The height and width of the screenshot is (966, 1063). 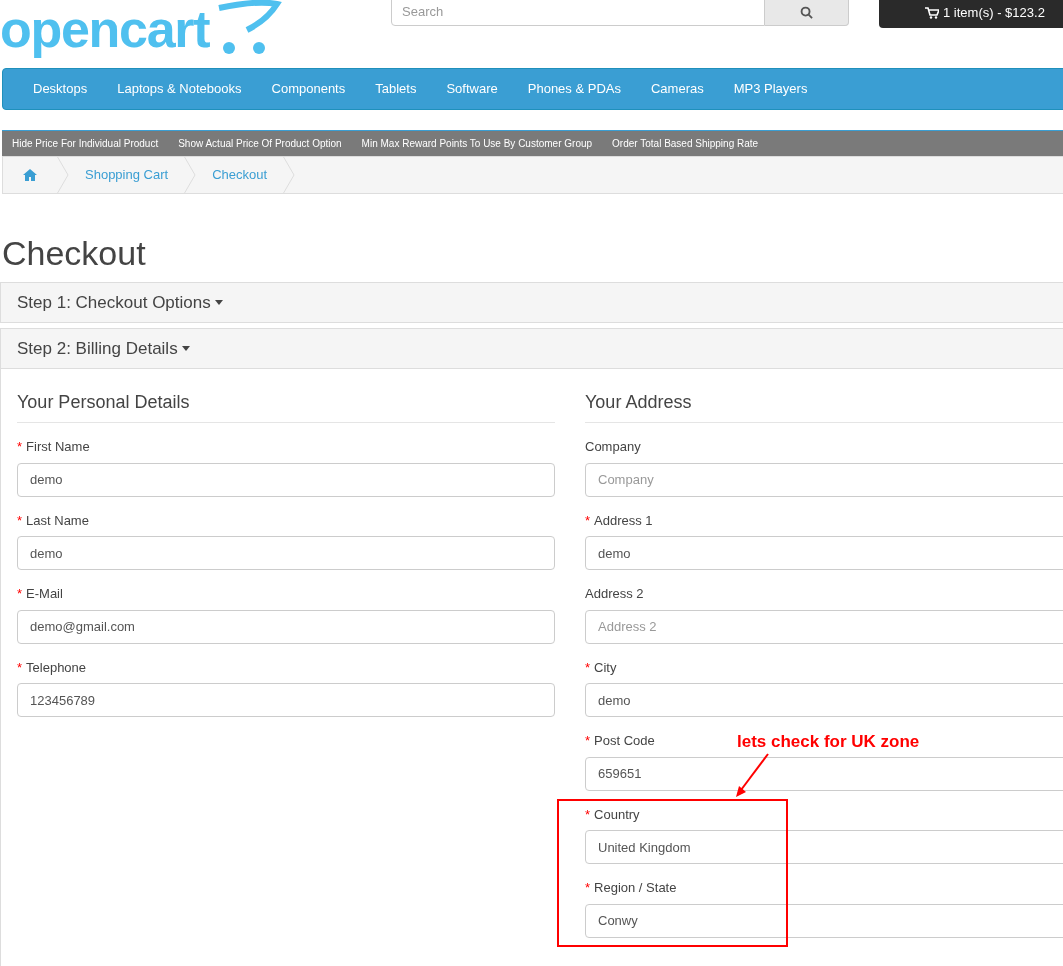 What do you see at coordinates (532, 348) in the screenshot?
I see `step-header: Step 2: Billing Details` at bounding box center [532, 348].